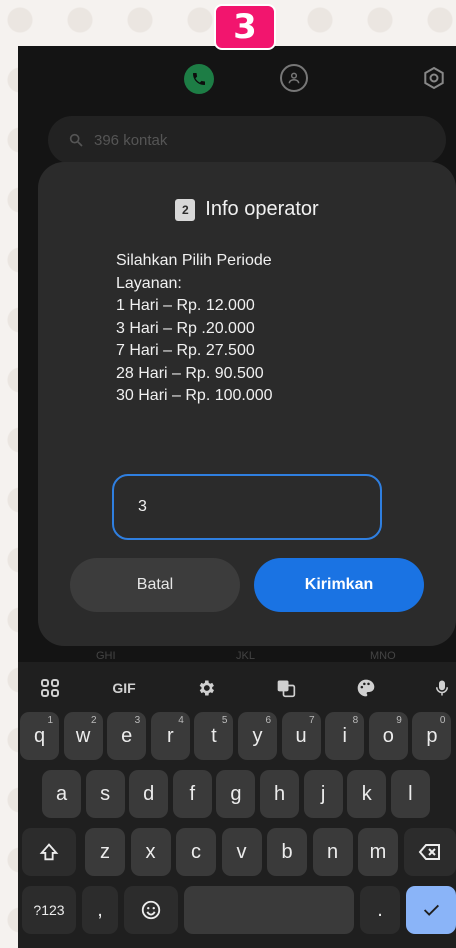  What do you see at coordinates (194, 260) in the screenshot?
I see `message-line: Silahkan Pilih Periode` at bounding box center [194, 260].